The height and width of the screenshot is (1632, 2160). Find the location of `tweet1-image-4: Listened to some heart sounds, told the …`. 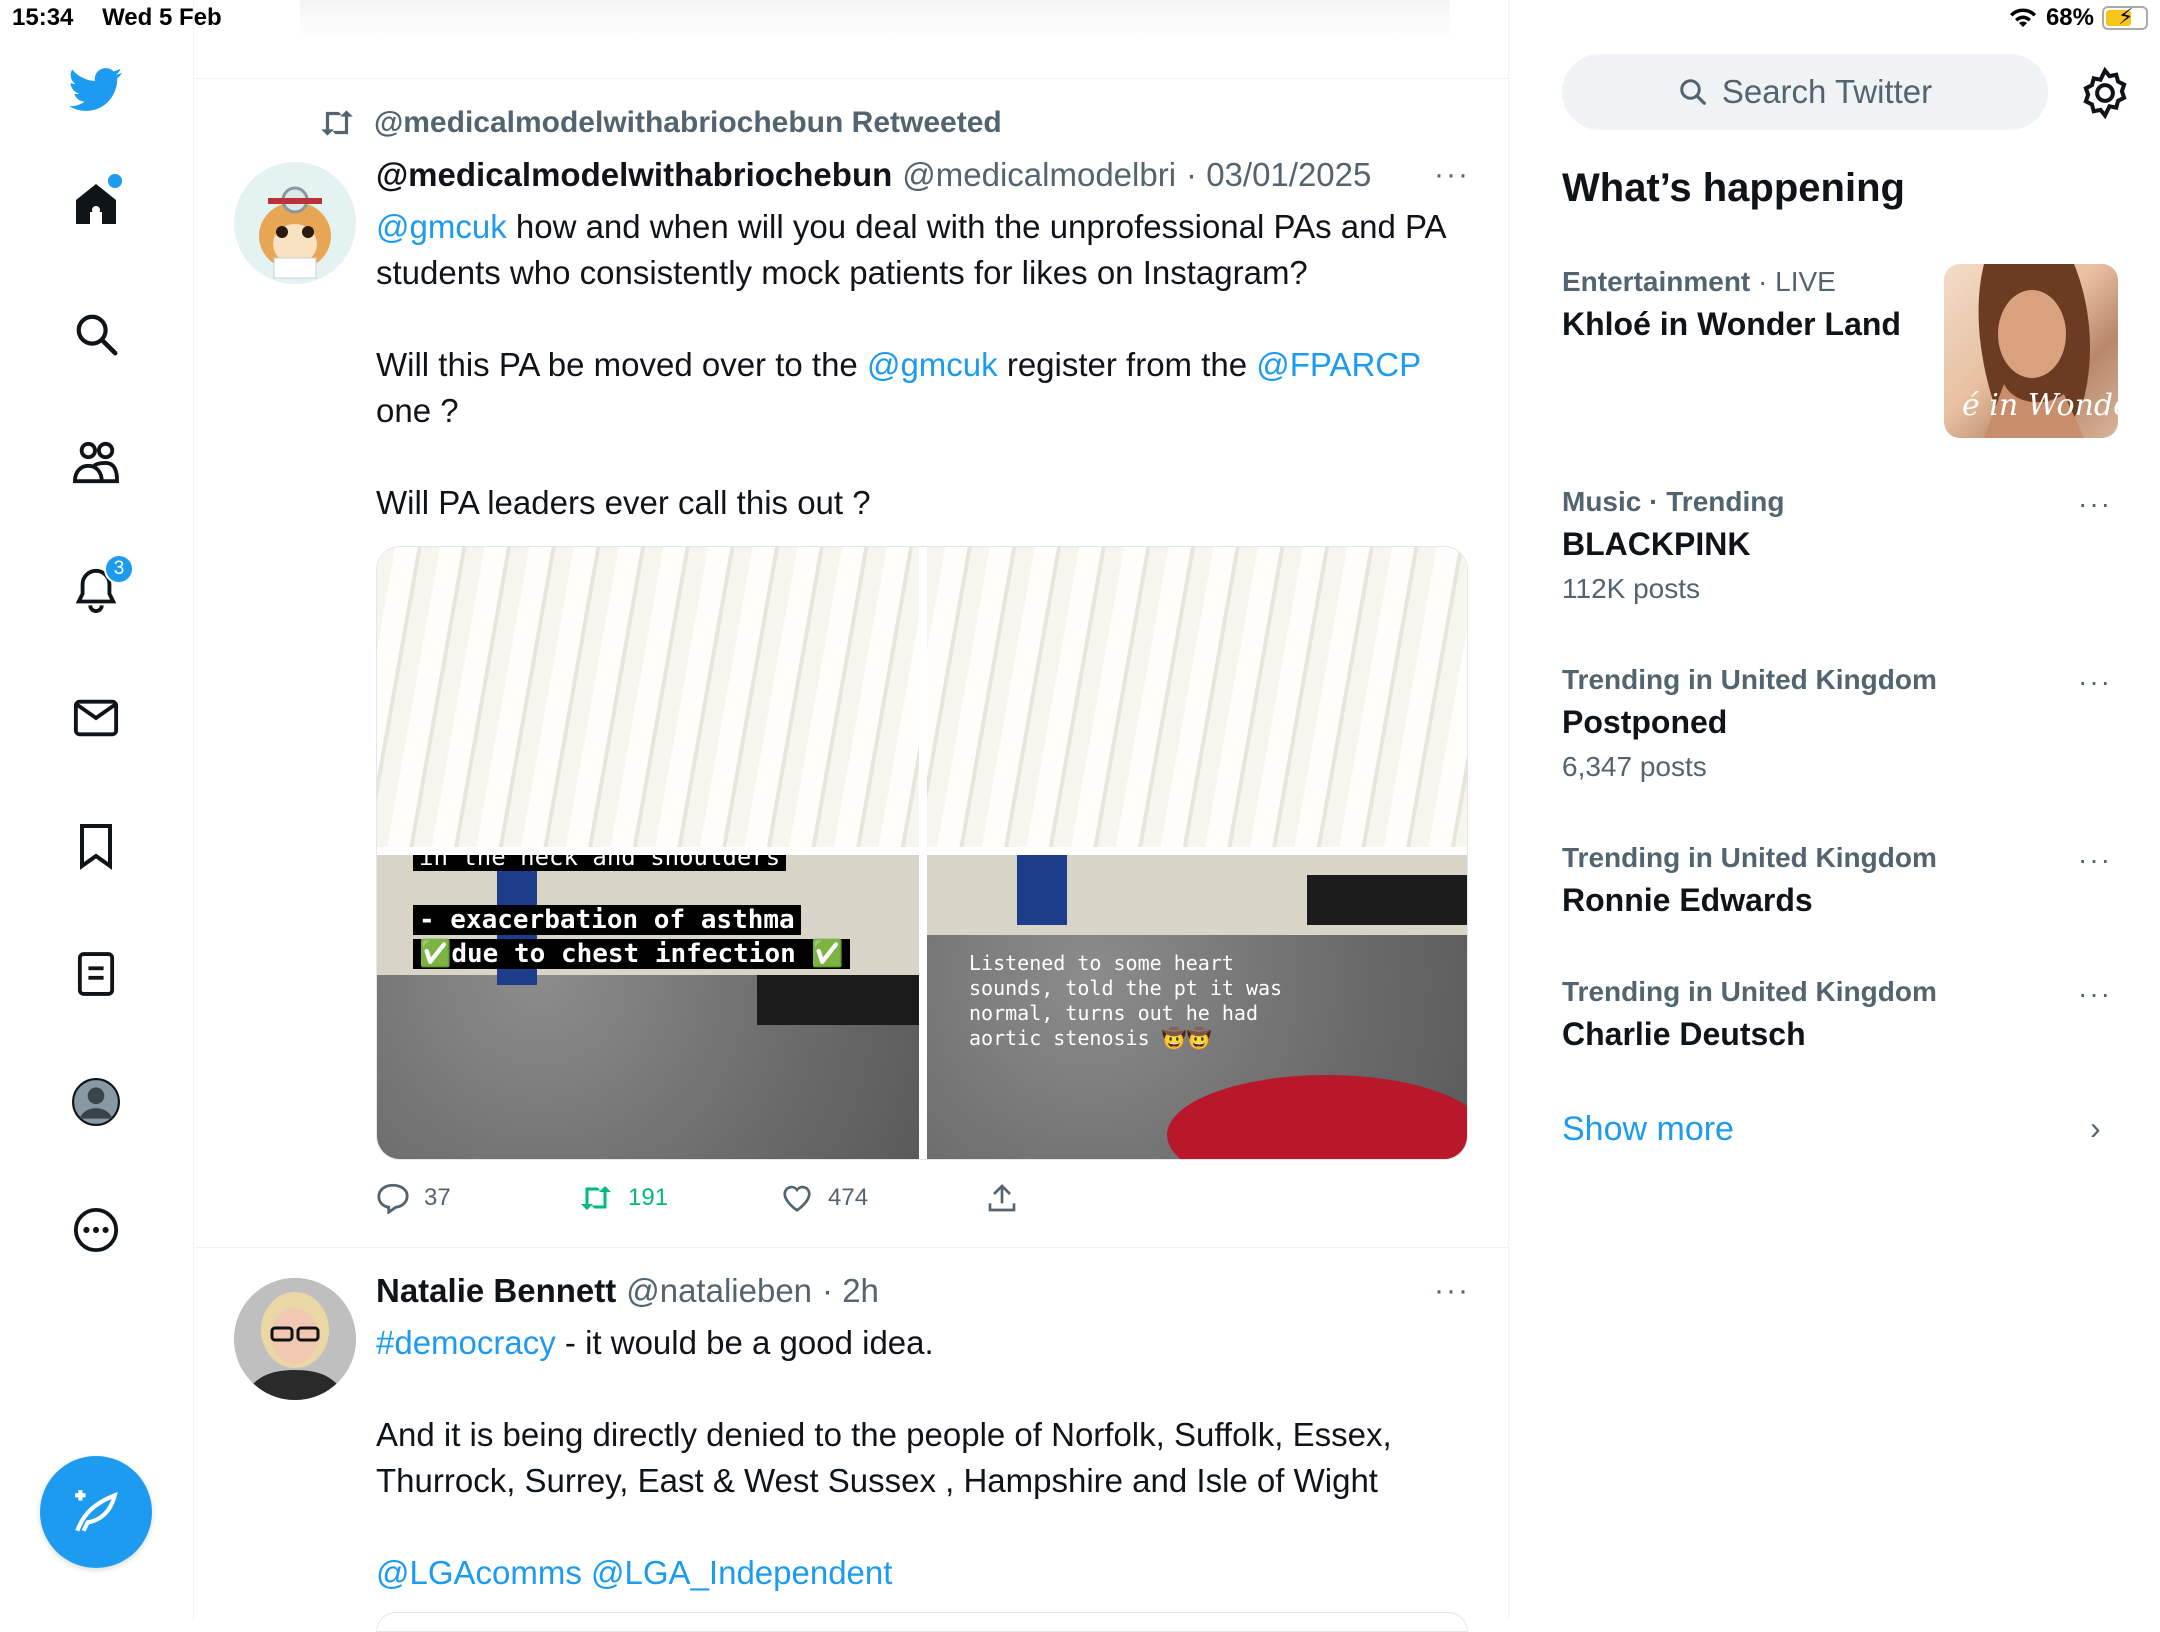

tweet1-image-4: Listened to some heart sounds, told the … is located at coordinates (1197, 1007).